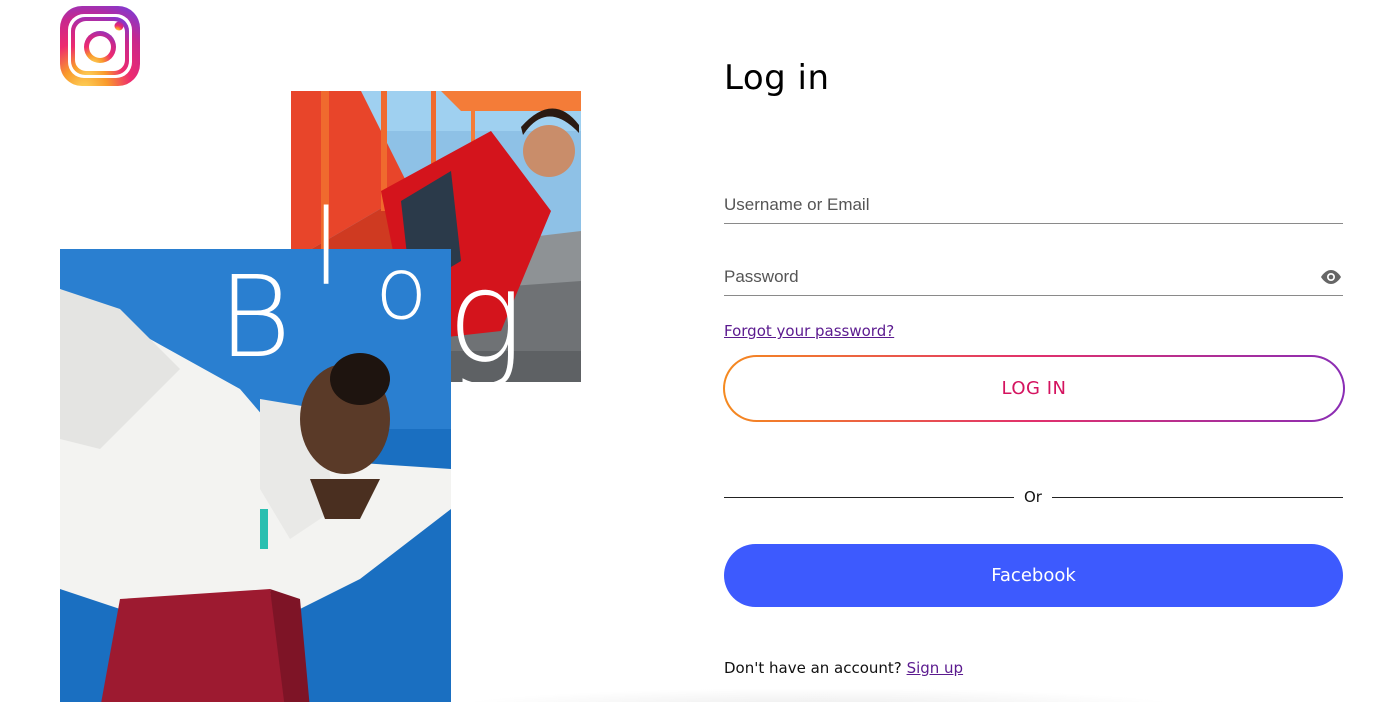  I want to click on blog-letter-b: B, so click(255, 318).